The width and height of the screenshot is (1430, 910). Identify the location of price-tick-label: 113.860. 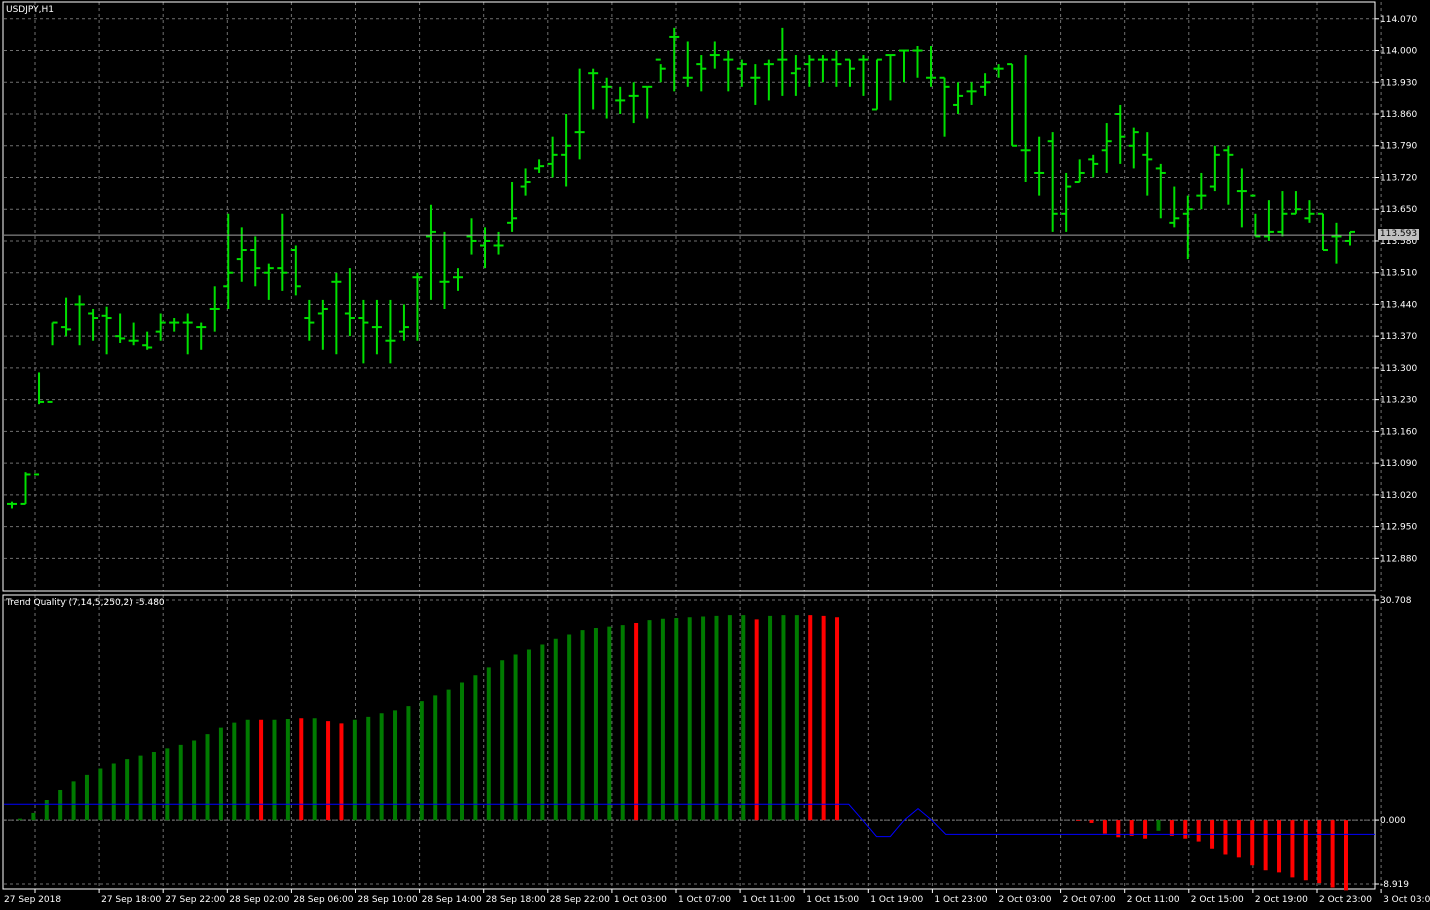
(1398, 115).